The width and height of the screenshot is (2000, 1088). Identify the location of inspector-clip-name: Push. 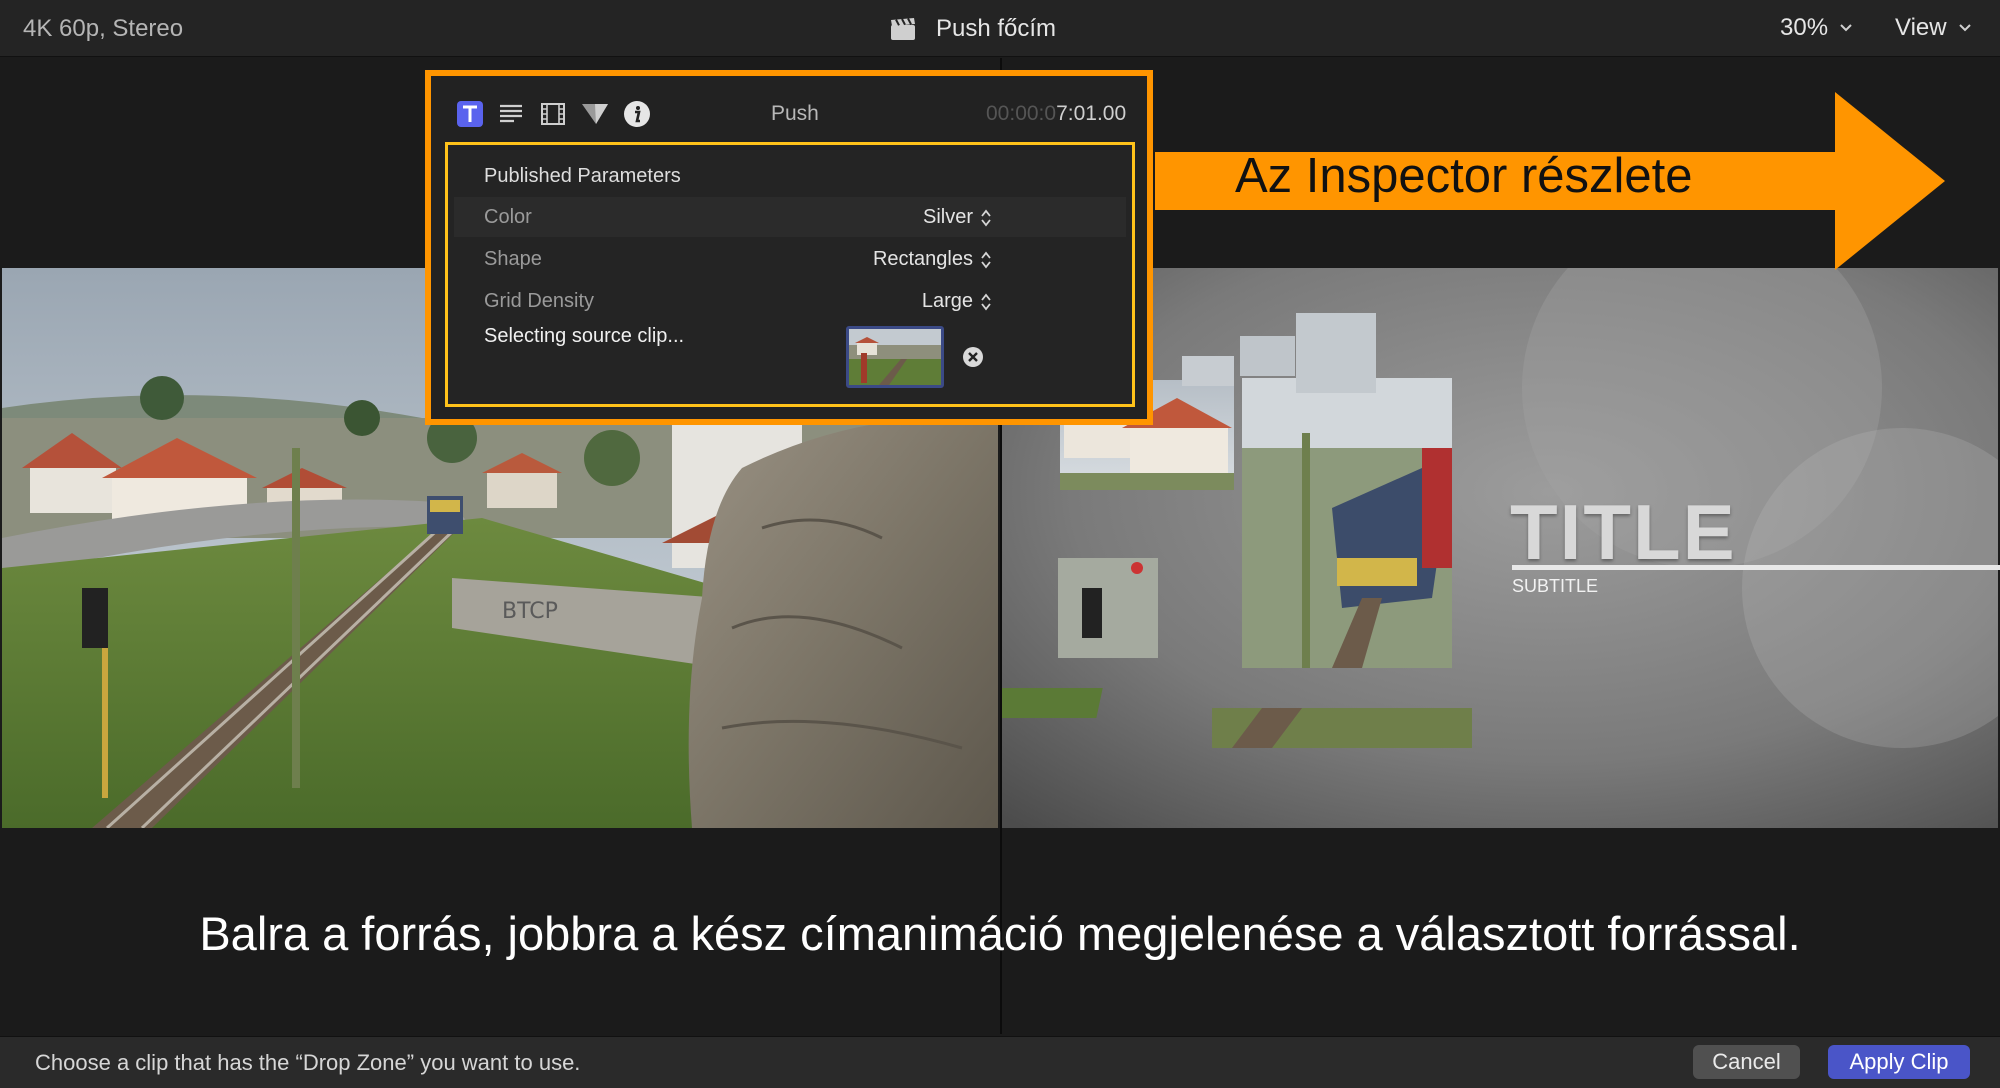
(795, 113).